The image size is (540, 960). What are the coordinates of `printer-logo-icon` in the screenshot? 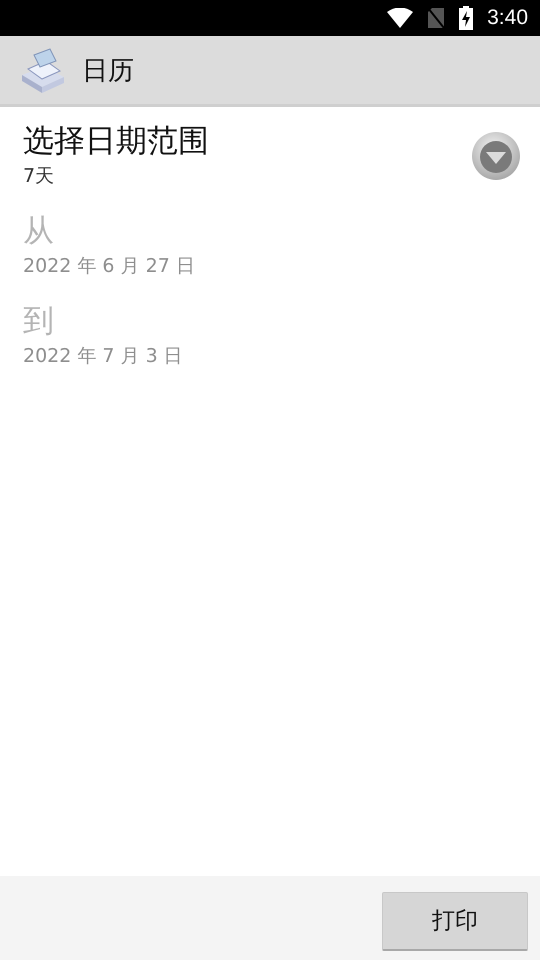 It's located at (43, 70).